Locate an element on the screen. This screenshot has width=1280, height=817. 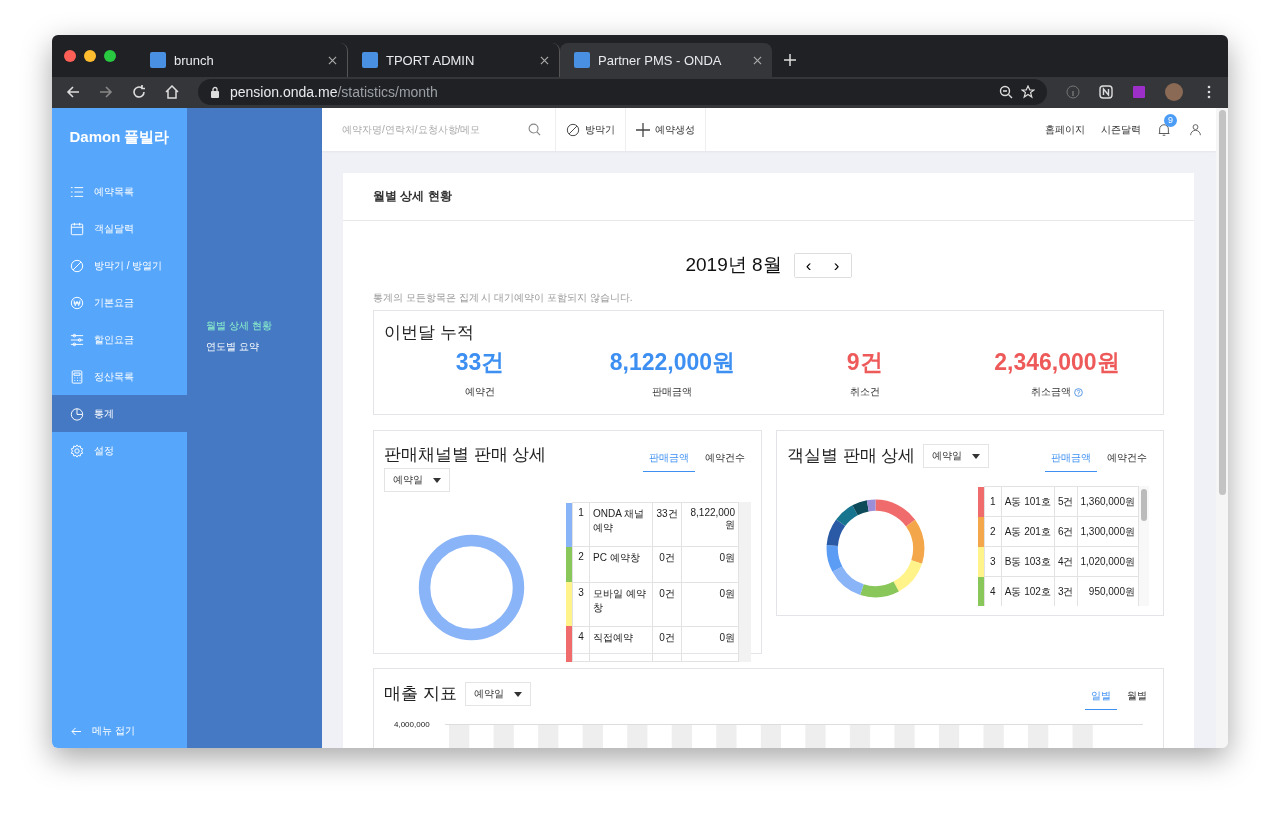
close-window-icon is located at coordinates (70, 56).